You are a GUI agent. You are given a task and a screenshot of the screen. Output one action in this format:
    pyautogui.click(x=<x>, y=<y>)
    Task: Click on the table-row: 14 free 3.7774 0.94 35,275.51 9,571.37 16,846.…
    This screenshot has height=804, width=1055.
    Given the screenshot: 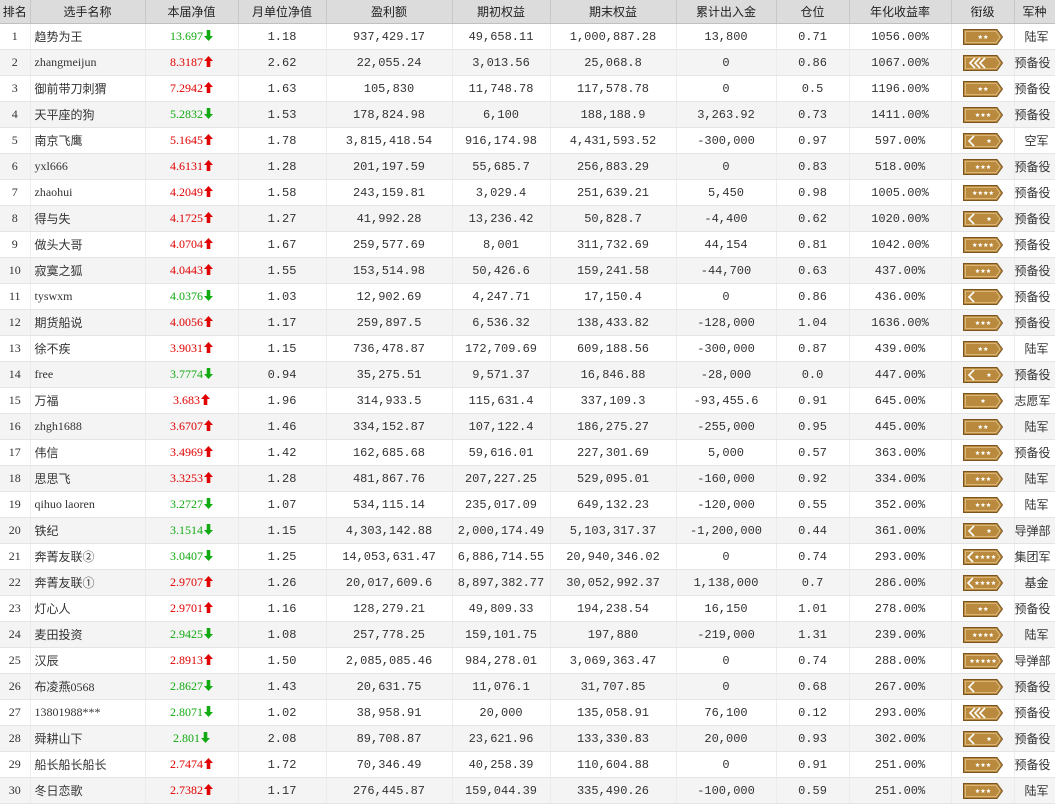 What is the action you would take?
    pyautogui.click(x=527, y=374)
    